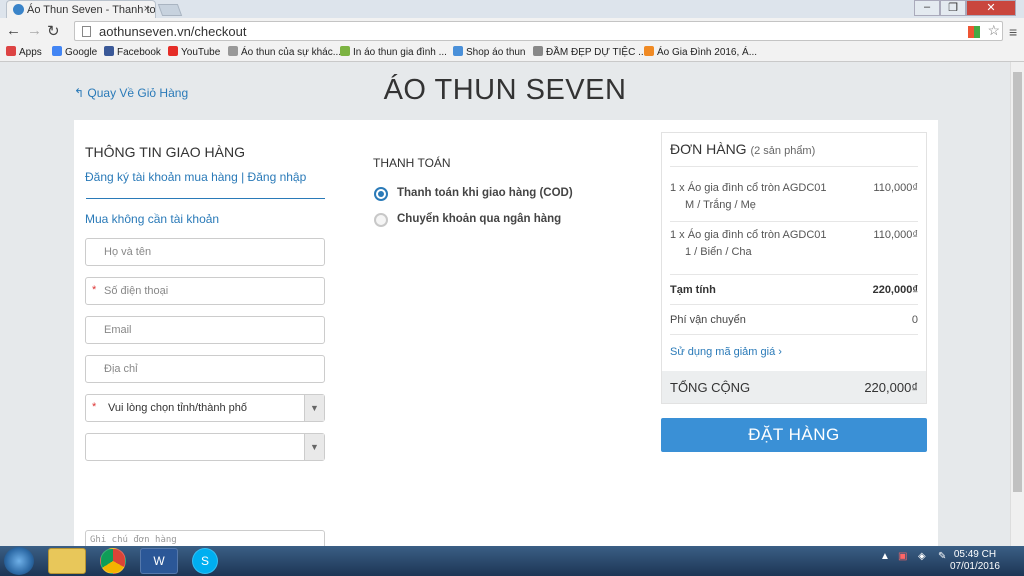  I want to click on back-icon: ←, so click(13, 30).